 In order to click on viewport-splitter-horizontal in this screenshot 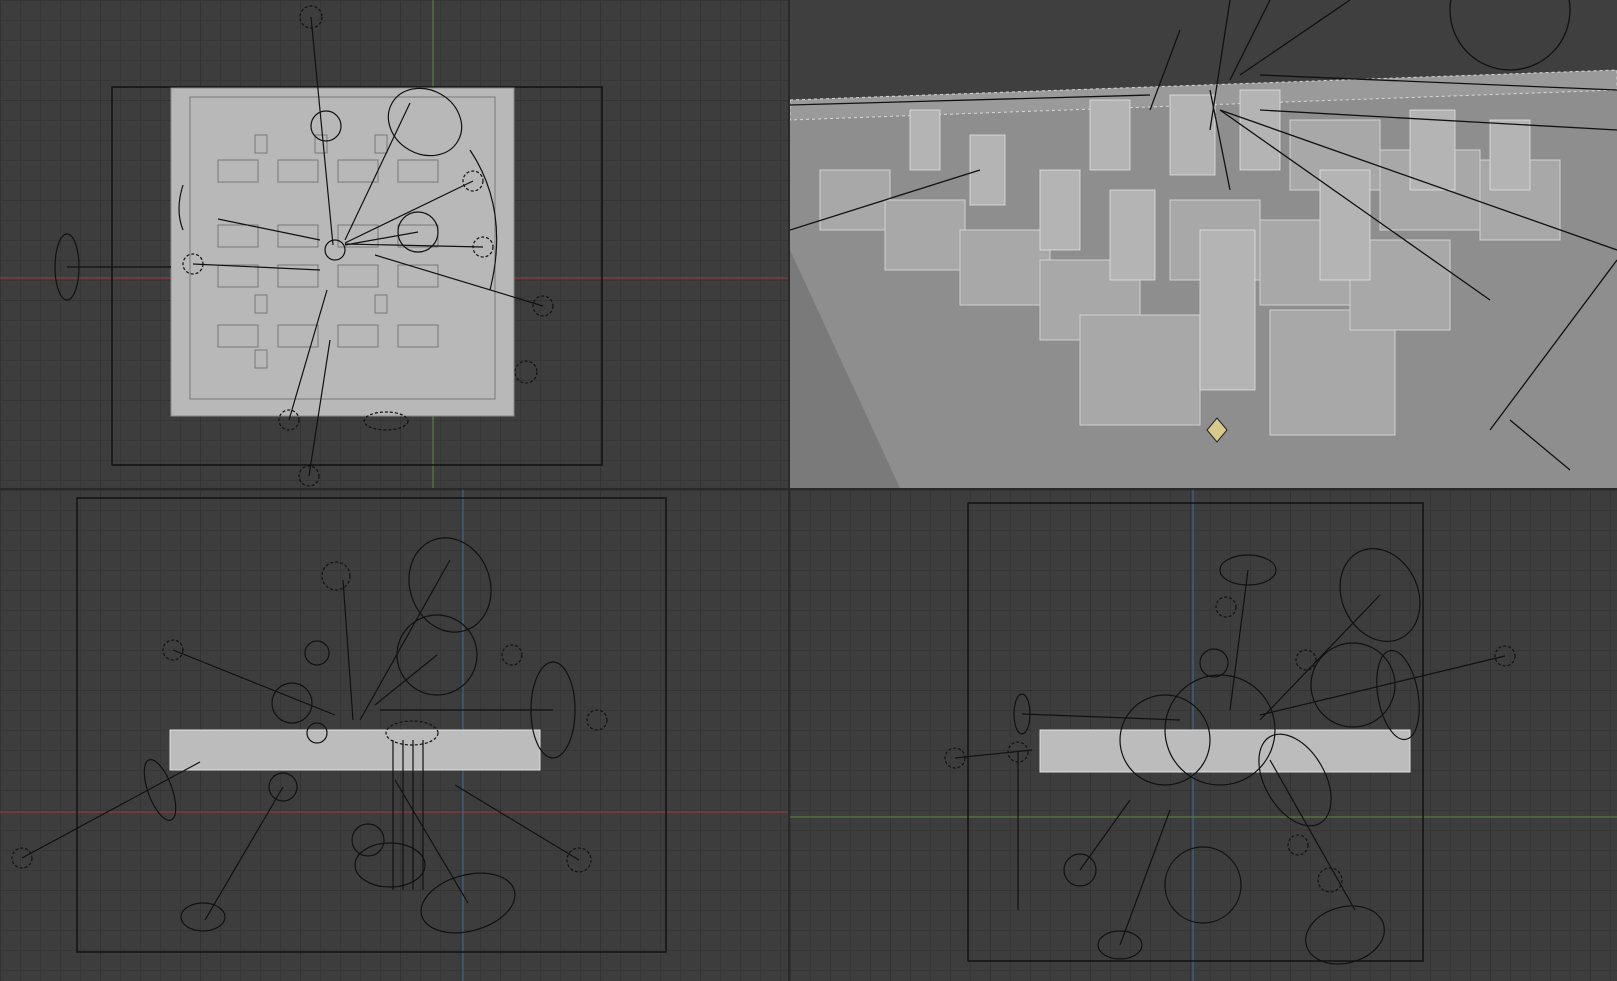, I will do `click(808, 489)`.